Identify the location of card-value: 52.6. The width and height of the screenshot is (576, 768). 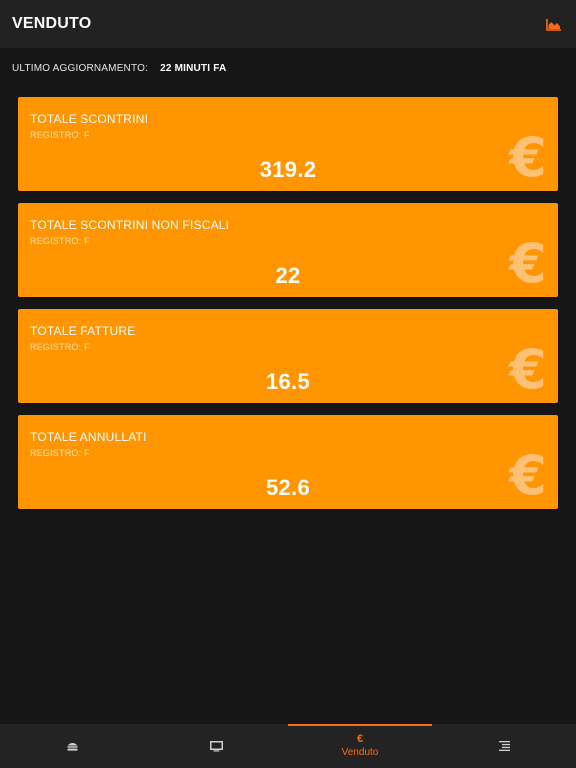
(288, 487).